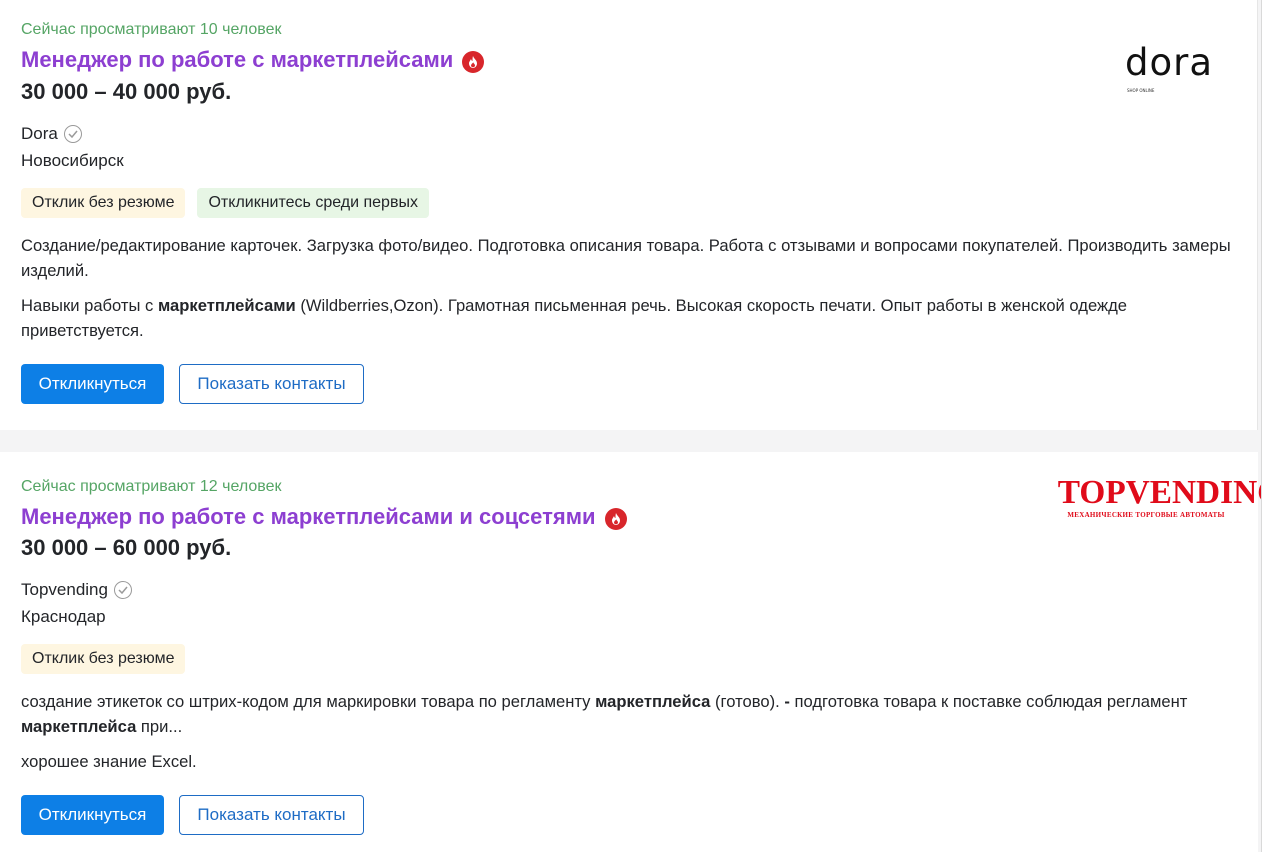 The width and height of the screenshot is (1262, 852). What do you see at coordinates (109, 761) in the screenshot?
I see `requirements: хорошее знание Excel.` at bounding box center [109, 761].